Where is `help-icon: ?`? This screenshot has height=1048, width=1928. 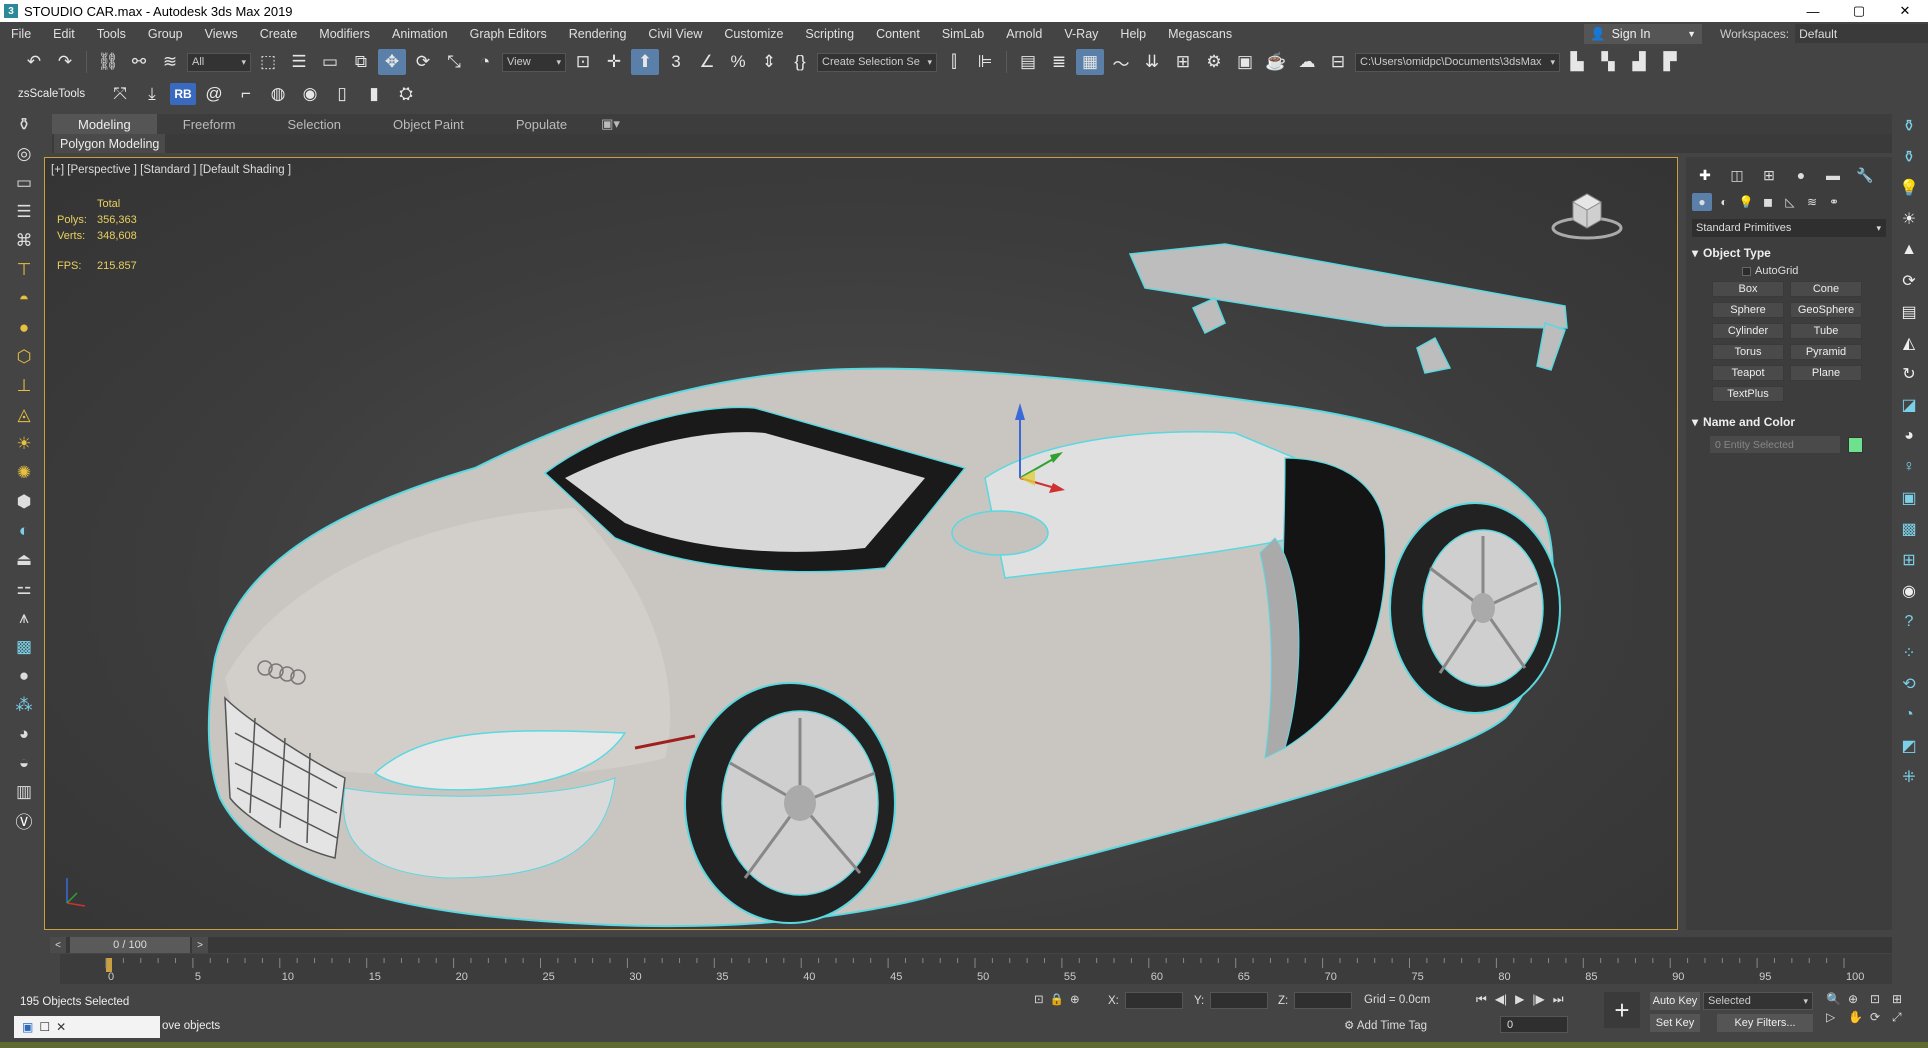
help-icon: ? is located at coordinates (1909, 621).